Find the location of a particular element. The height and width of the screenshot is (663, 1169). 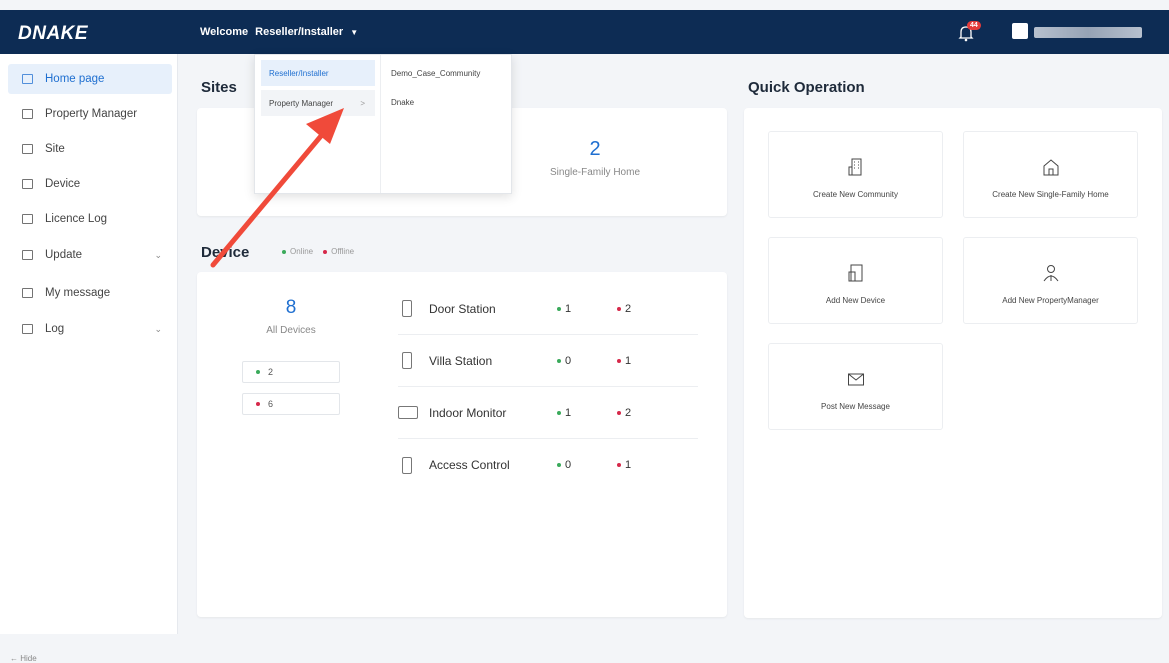

sub-item-demo-case-community: Demo_Case_Community is located at coordinates (435, 73).